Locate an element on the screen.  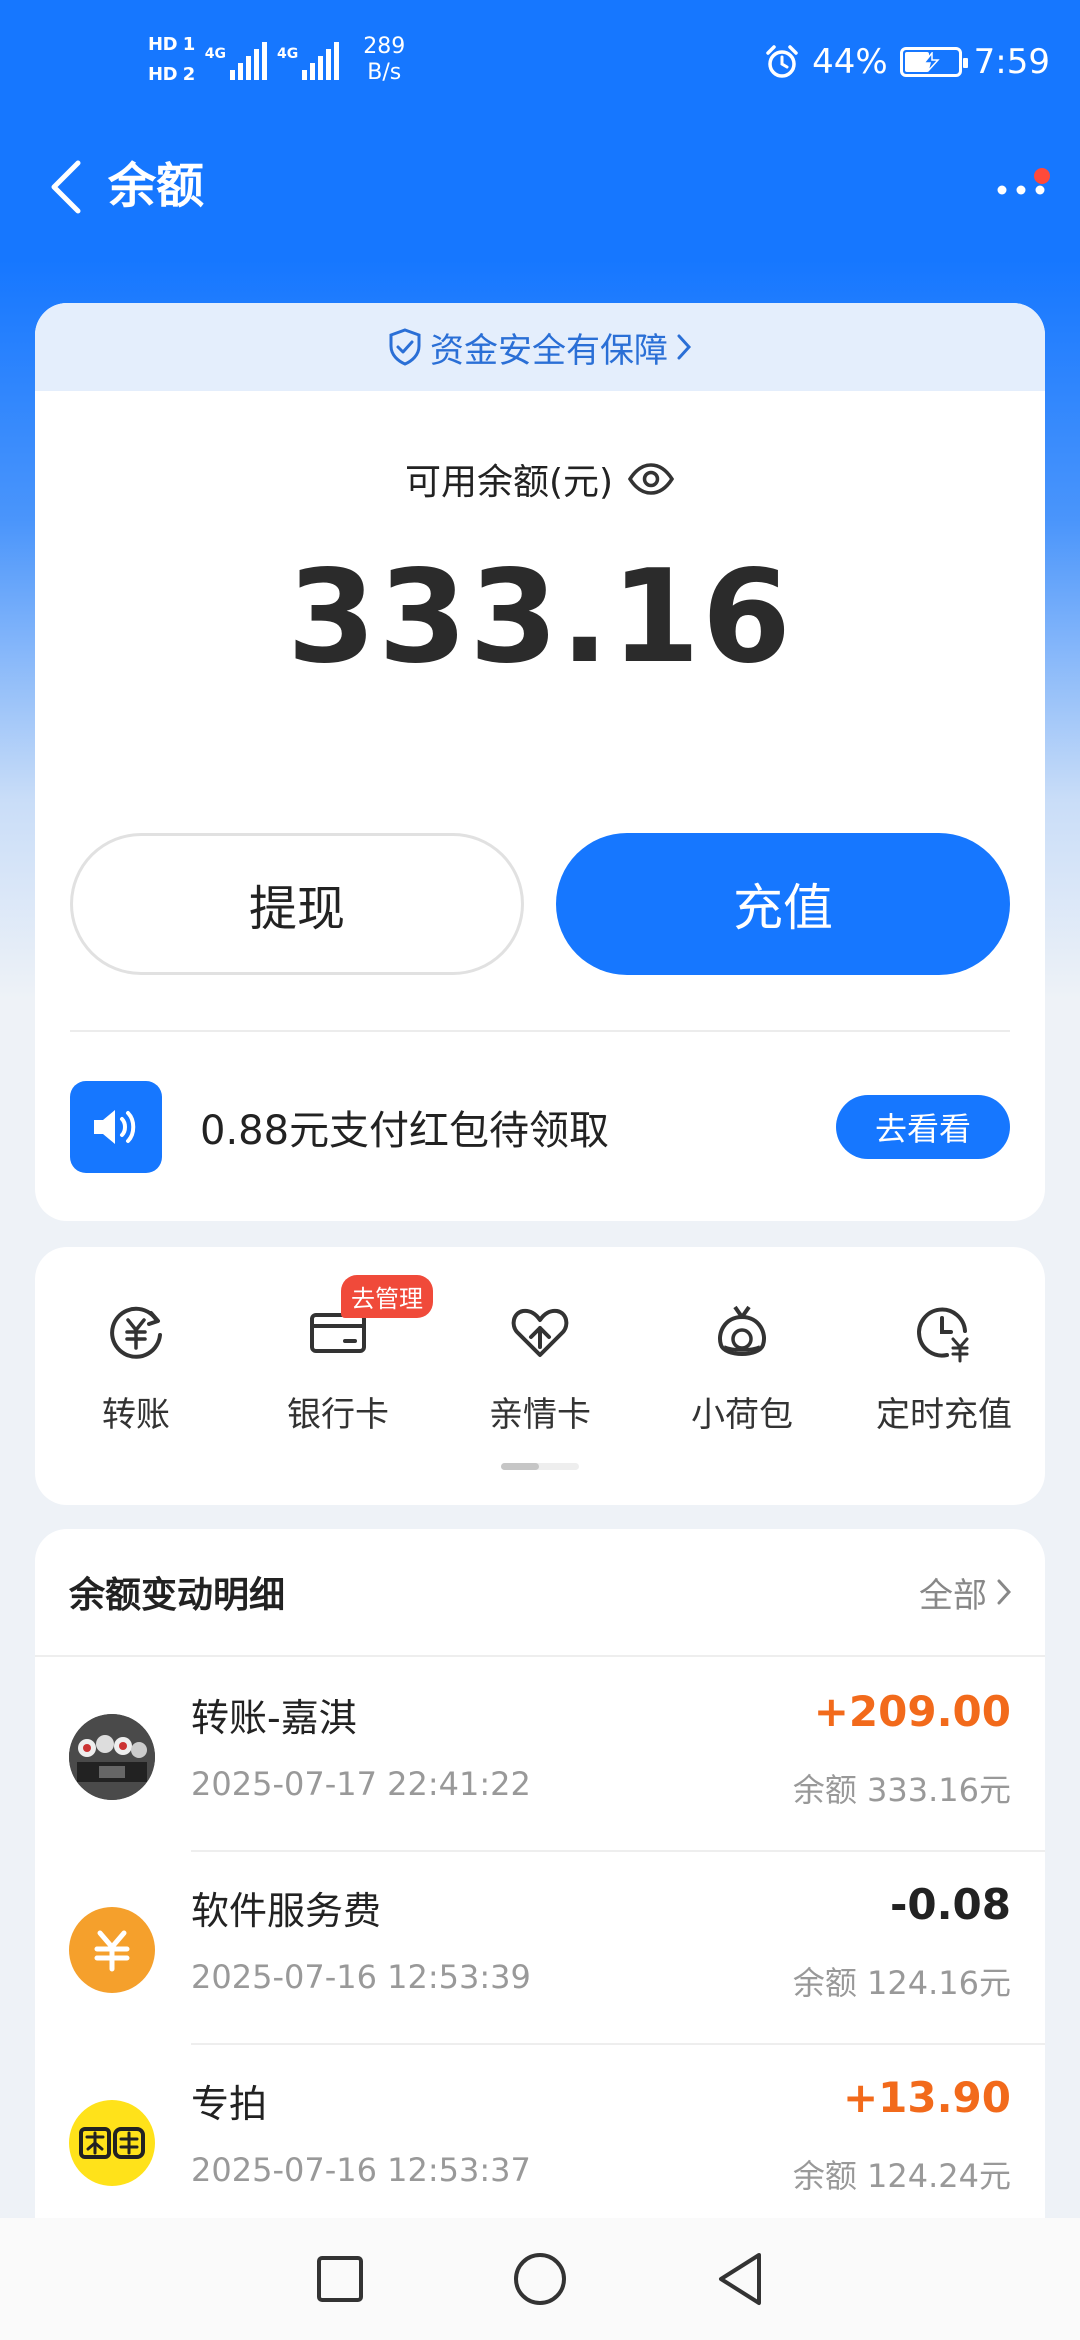
quick-actions-card: 转账 去管理 银行卡 亲情卡 小荷包 定时充值 is located at coordinates (540, 1376).